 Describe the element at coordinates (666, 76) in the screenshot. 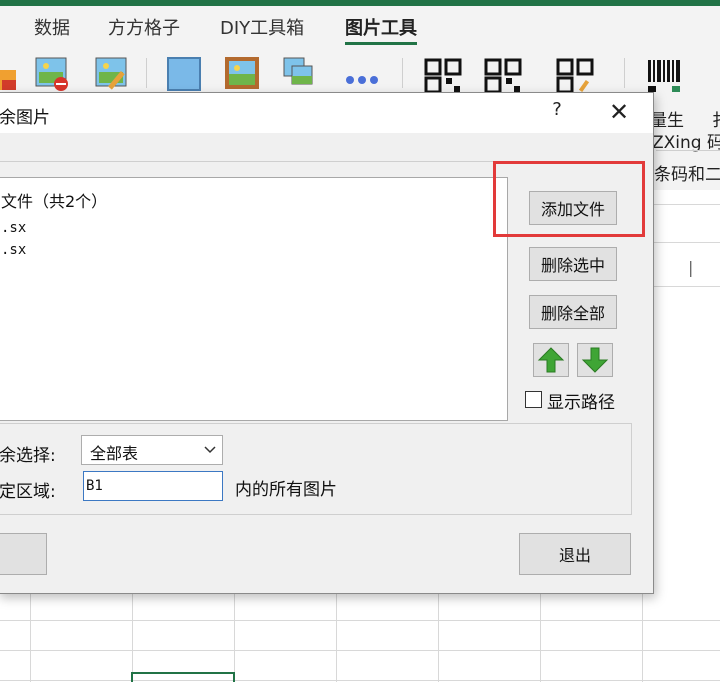

I see `barcode-icon` at that location.